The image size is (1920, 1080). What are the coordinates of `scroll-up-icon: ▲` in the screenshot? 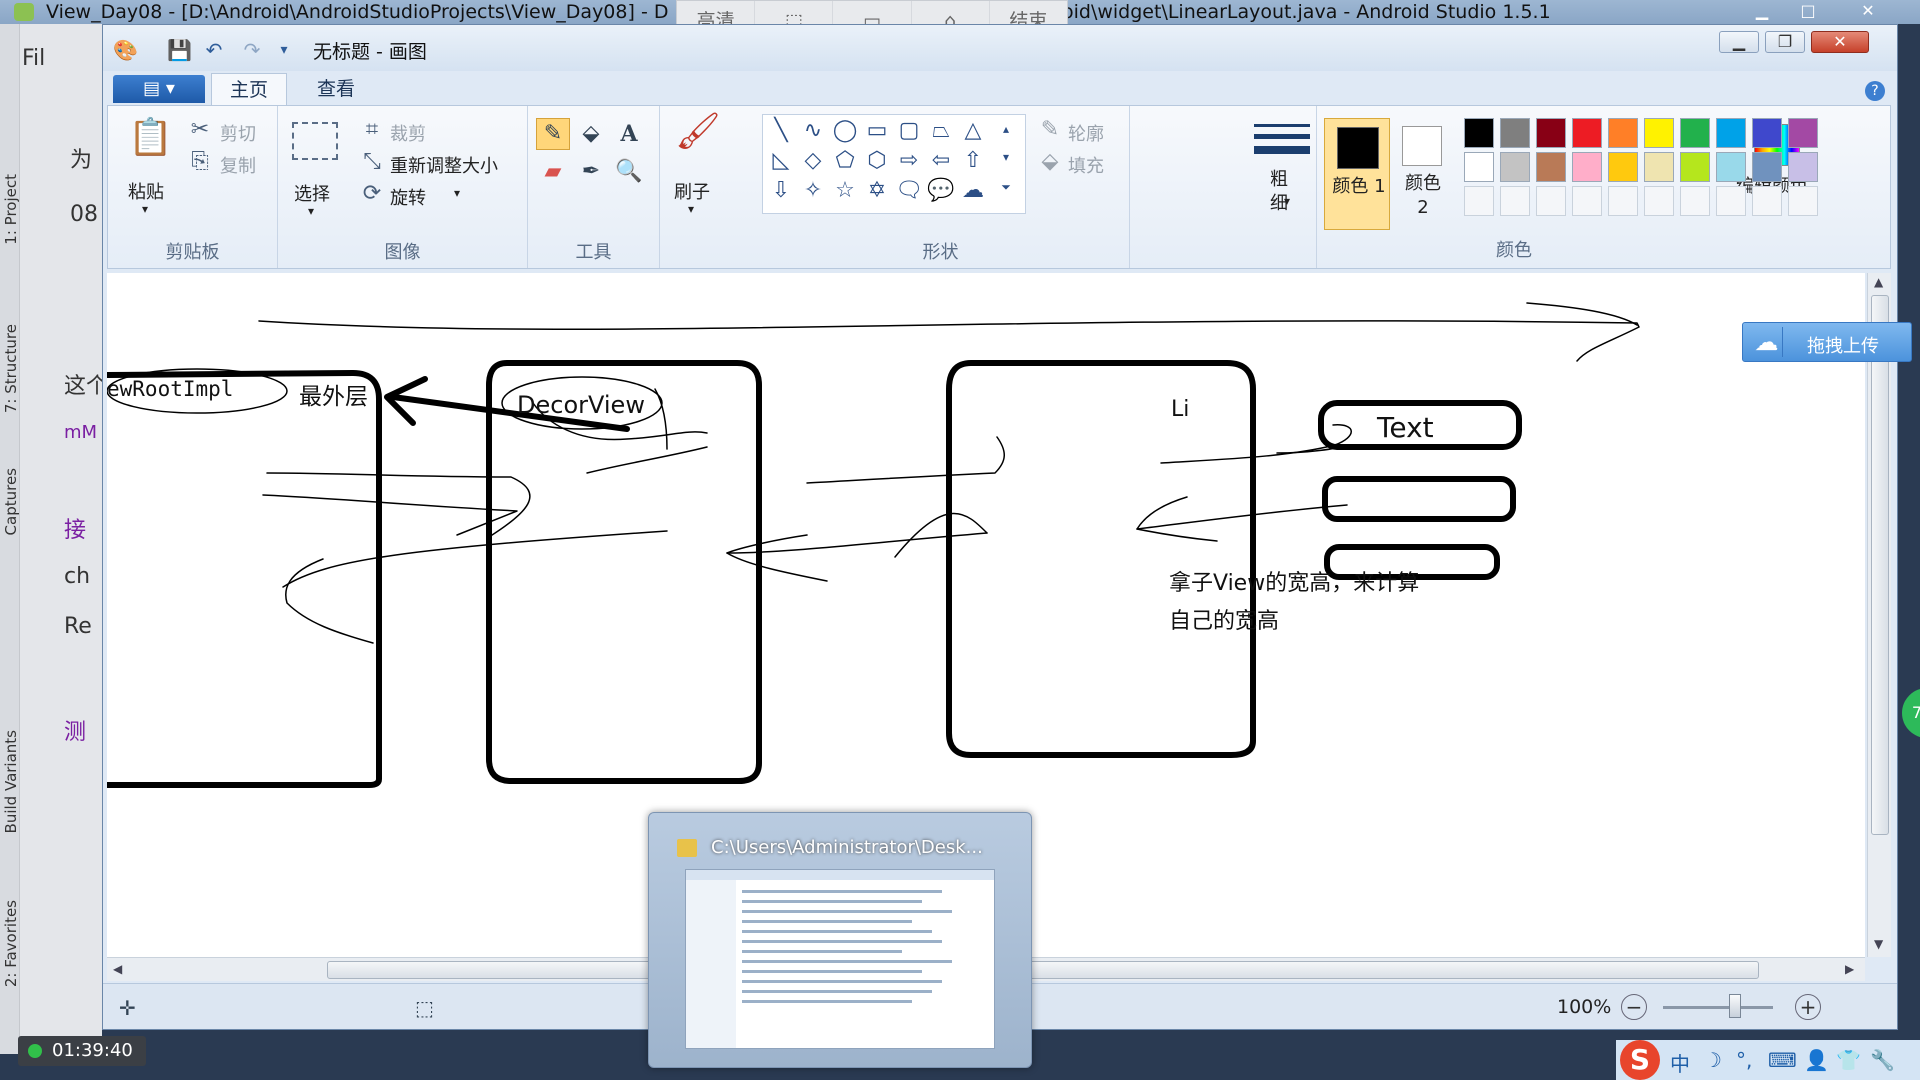 It's located at (1878, 282).